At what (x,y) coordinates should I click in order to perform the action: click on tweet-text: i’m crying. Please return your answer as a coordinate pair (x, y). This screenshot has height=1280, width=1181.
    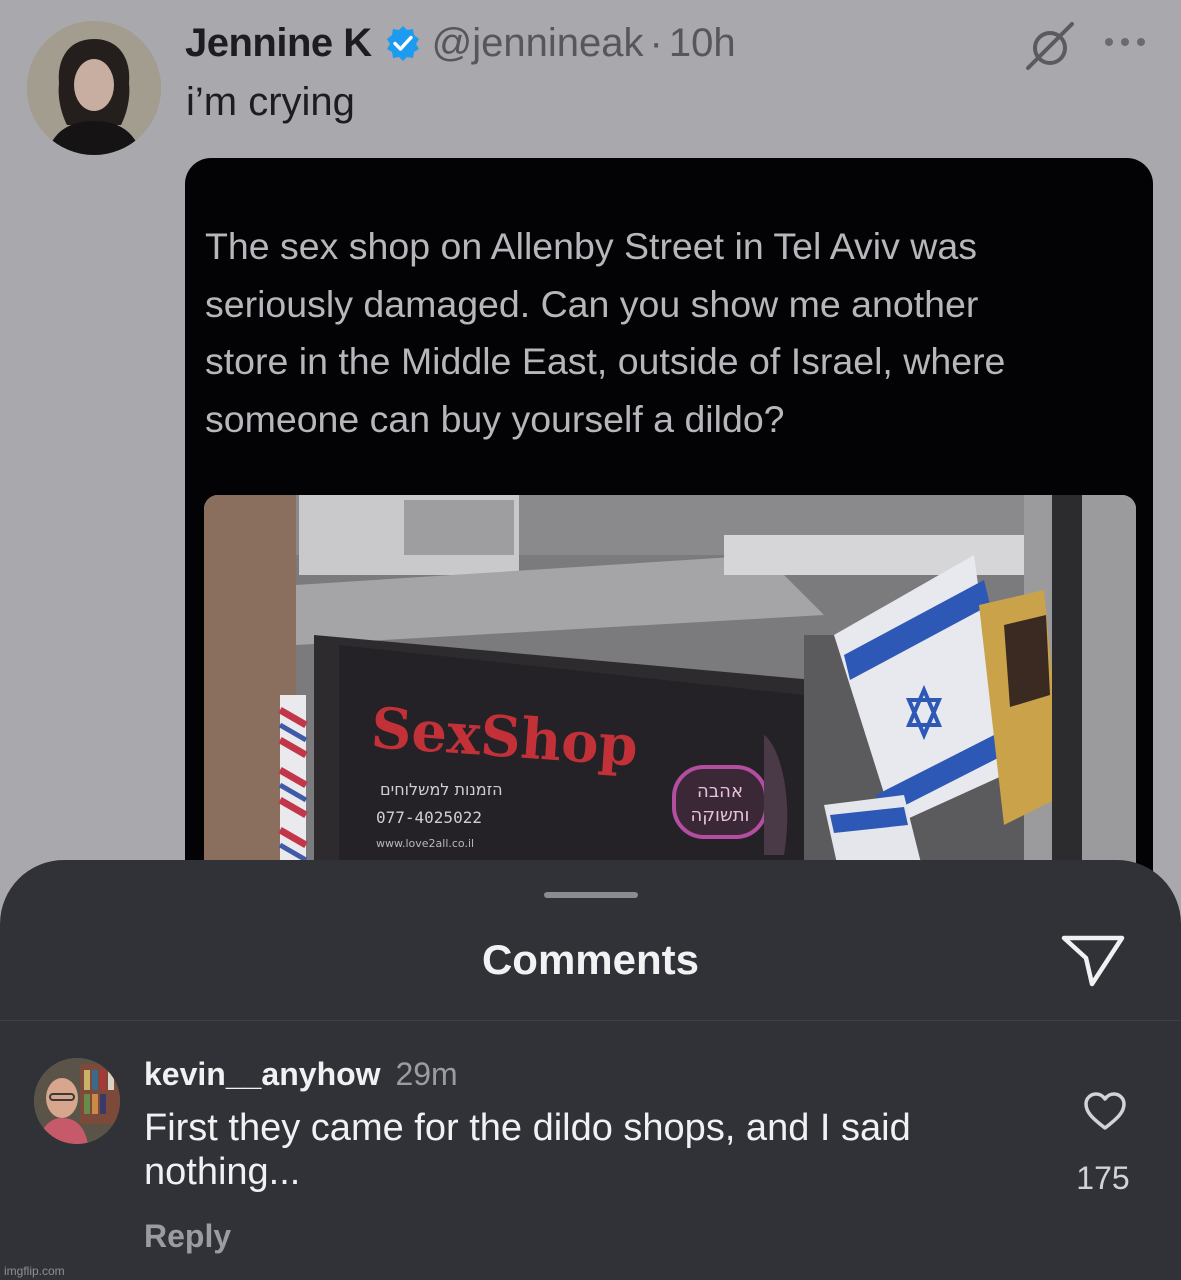
    Looking at the image, I should click on (270, 102).